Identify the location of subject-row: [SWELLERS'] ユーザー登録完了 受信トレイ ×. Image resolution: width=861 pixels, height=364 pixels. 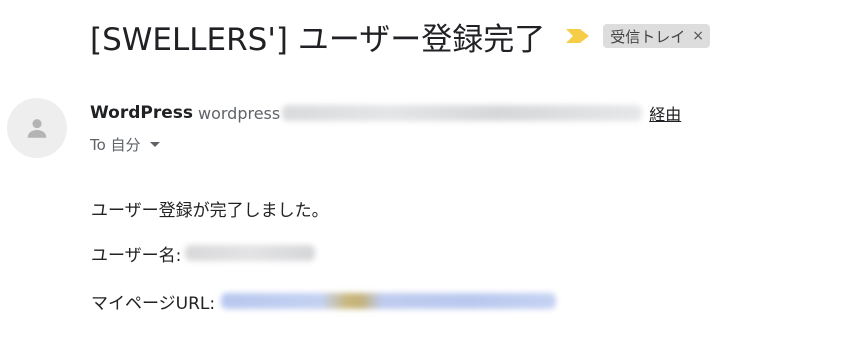
(400, 36).